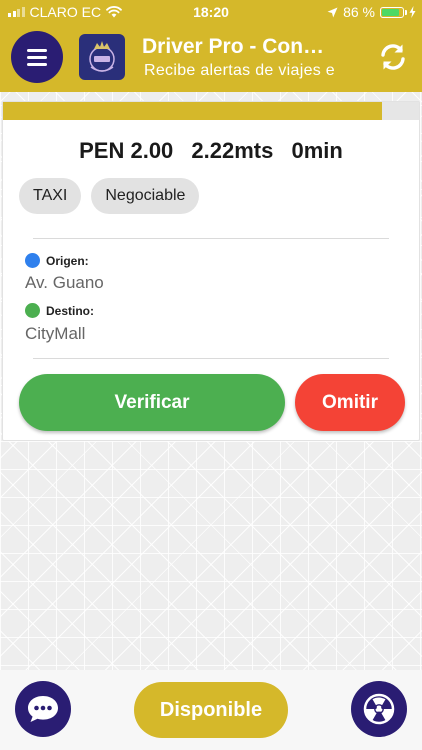  I want to click on trip-tags: TAXI Negociable, so click(109, 196).